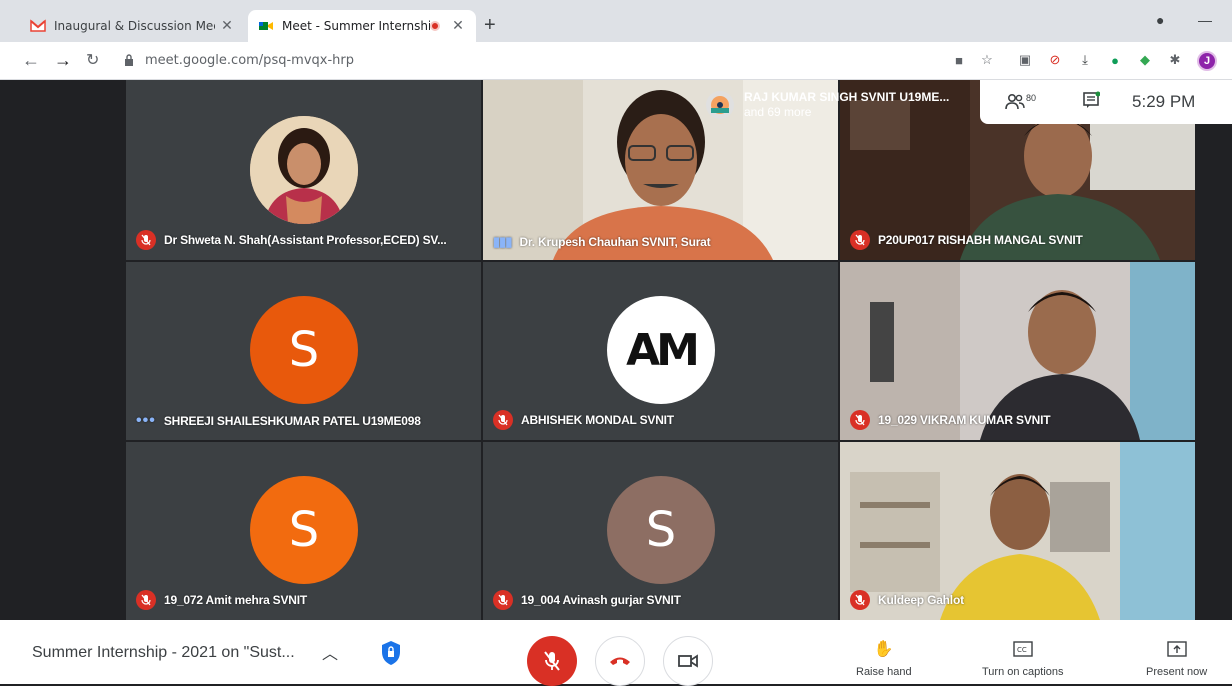 The image size is (1232, 686). I want to click on chat-icon, so click(1092, 99).